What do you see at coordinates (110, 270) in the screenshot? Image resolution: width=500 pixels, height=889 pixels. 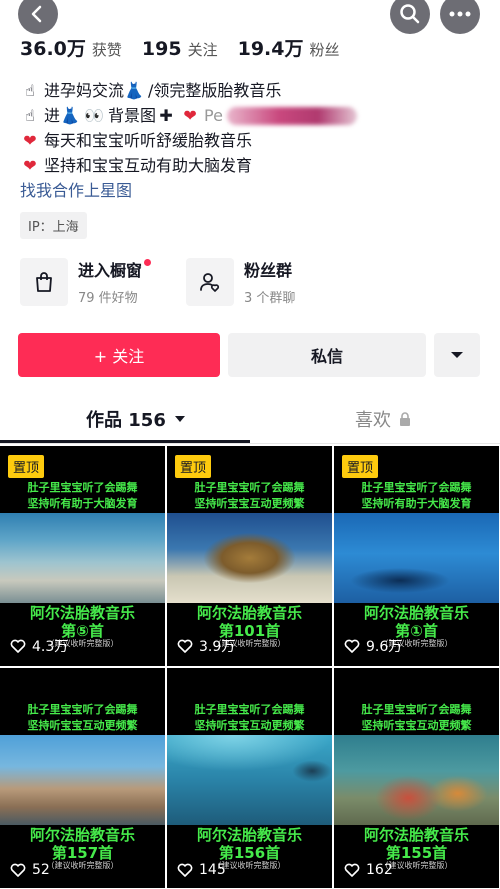 I see `shop-window-title-text: 进入橱窗` at bounding box center [110, 270].